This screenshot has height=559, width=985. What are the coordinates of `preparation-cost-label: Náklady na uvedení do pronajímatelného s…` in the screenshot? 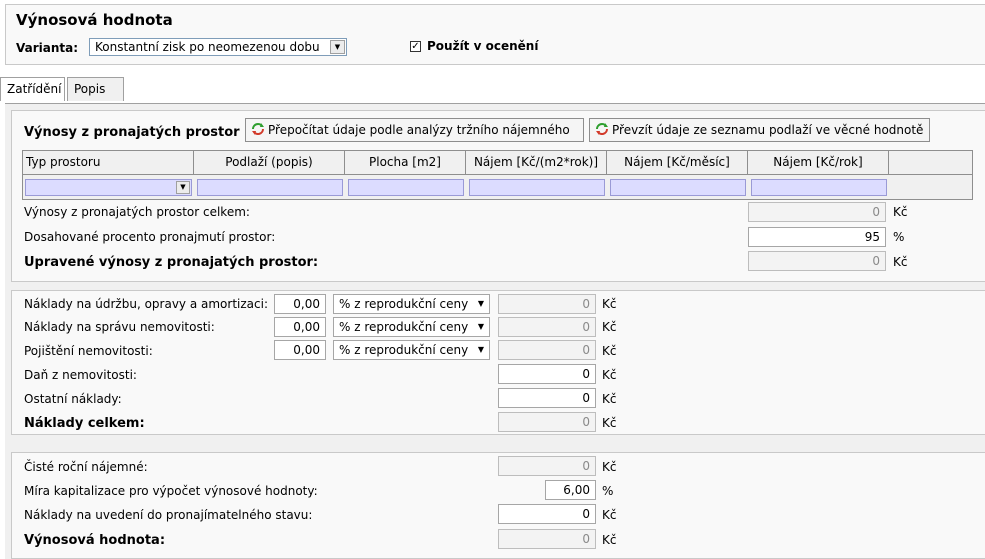 It's located at (168, 515).